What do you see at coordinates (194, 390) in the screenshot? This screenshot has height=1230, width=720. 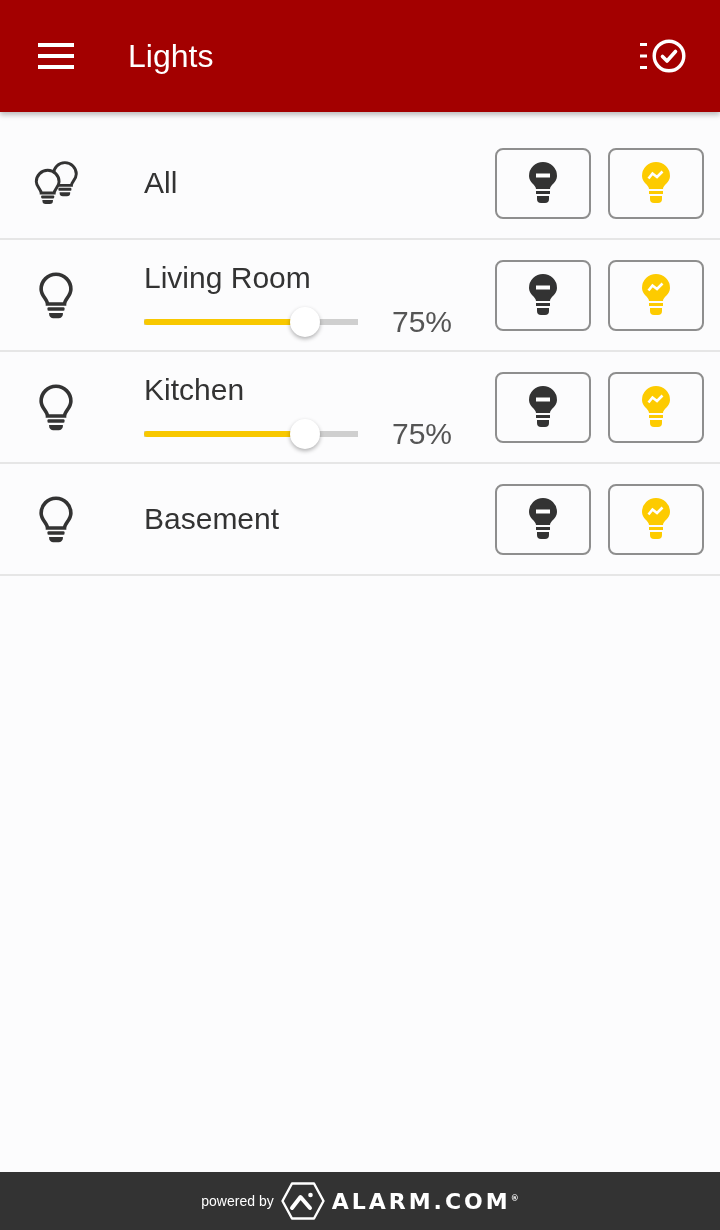 I see `light-name: Kitchen` at bounding box center [194, 390].